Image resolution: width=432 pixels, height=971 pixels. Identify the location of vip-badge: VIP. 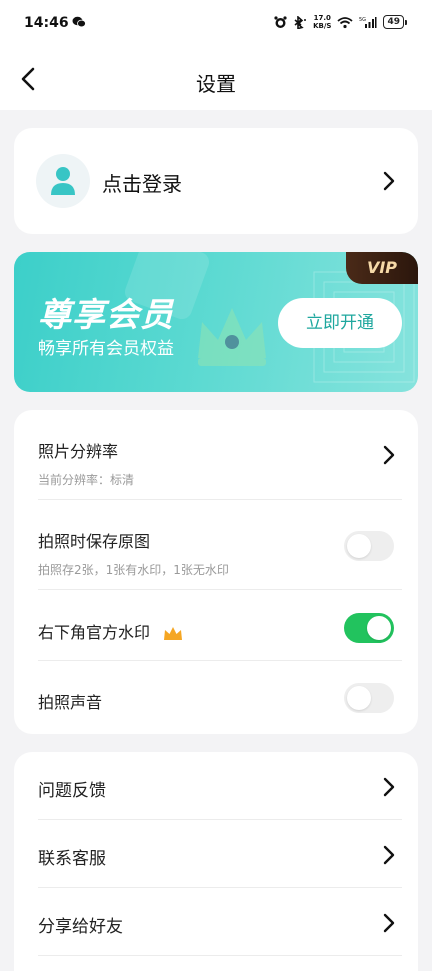
(382, 268).